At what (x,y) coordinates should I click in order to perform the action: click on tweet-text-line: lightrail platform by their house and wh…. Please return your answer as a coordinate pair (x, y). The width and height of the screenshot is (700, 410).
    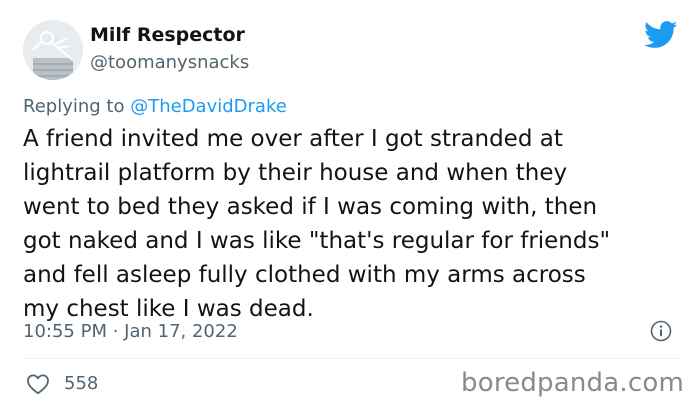
    Looking at the image, I should click on (295, 173).